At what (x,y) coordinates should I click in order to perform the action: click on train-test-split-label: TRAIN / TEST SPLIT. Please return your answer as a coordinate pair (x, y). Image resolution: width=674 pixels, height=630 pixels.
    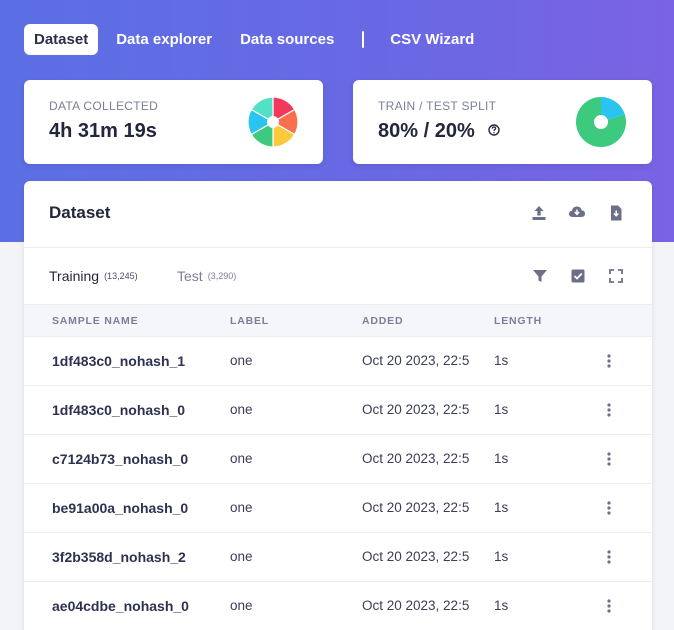
    Looking at the image, I should click on (437, 106).